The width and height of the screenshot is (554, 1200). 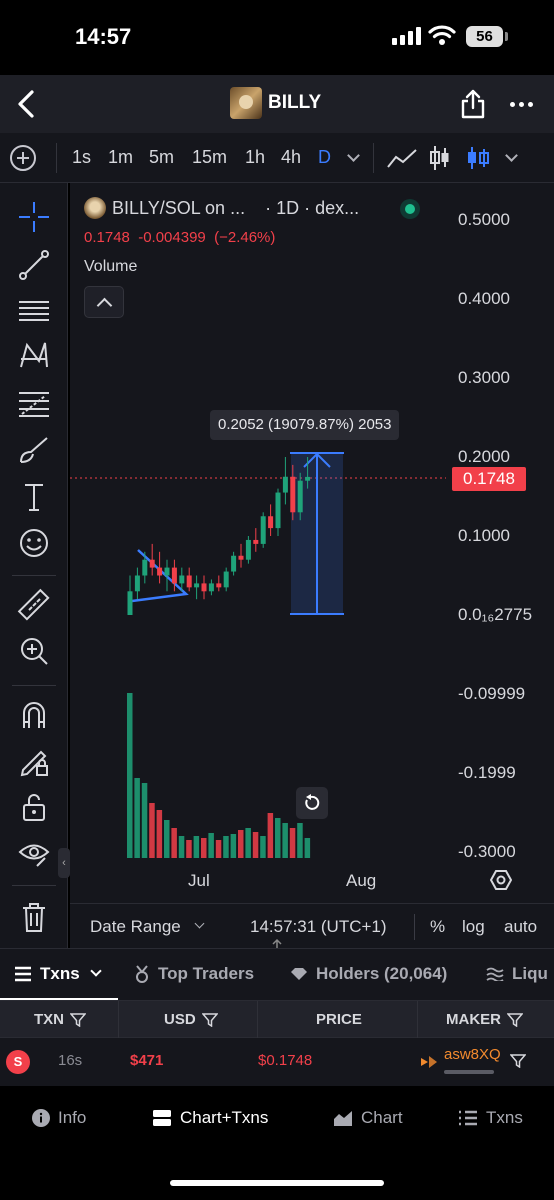 I want to click on price-axis-label: 0.0₁₆2775, so click(x=495, y=614).